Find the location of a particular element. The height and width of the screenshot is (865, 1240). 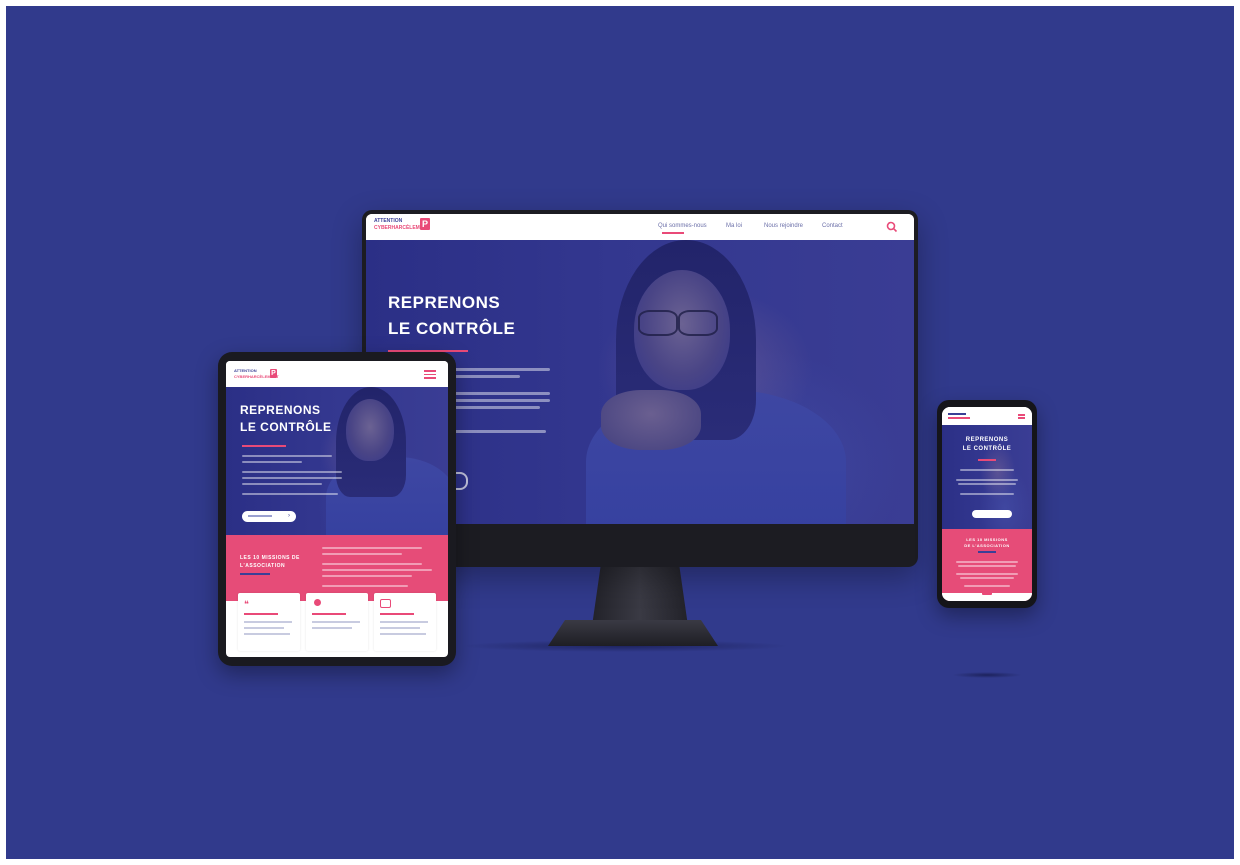

tablet-logo-line1: ATTENTION is located at coordinates (245, 370).